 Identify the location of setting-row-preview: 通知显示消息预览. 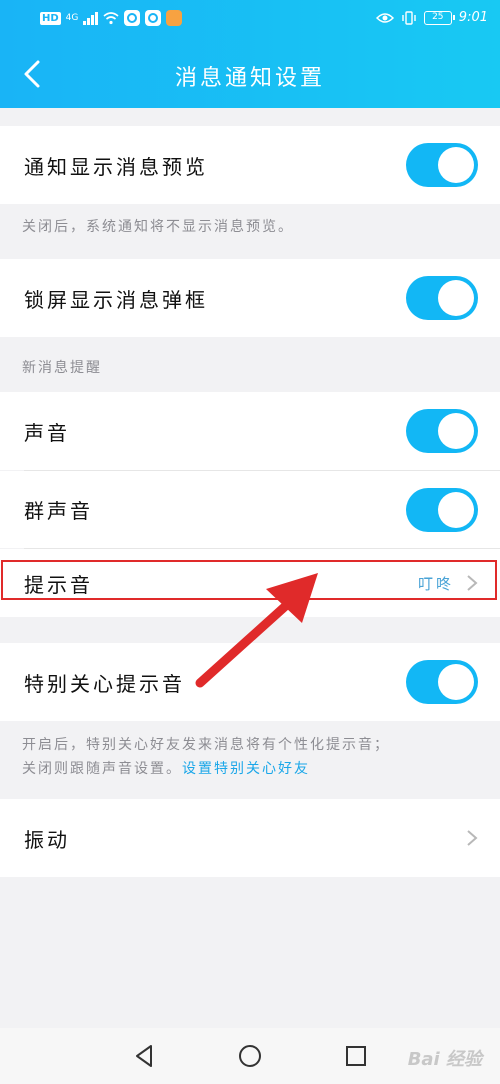
(250, 165).